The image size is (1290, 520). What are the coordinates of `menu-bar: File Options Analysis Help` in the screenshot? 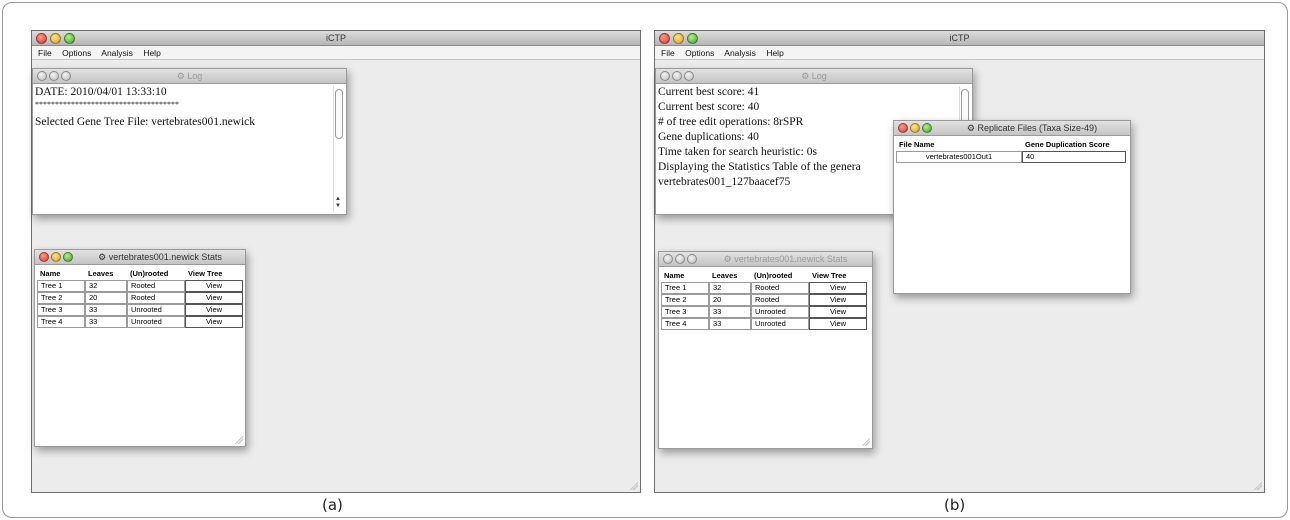 It's located at (959, 53).